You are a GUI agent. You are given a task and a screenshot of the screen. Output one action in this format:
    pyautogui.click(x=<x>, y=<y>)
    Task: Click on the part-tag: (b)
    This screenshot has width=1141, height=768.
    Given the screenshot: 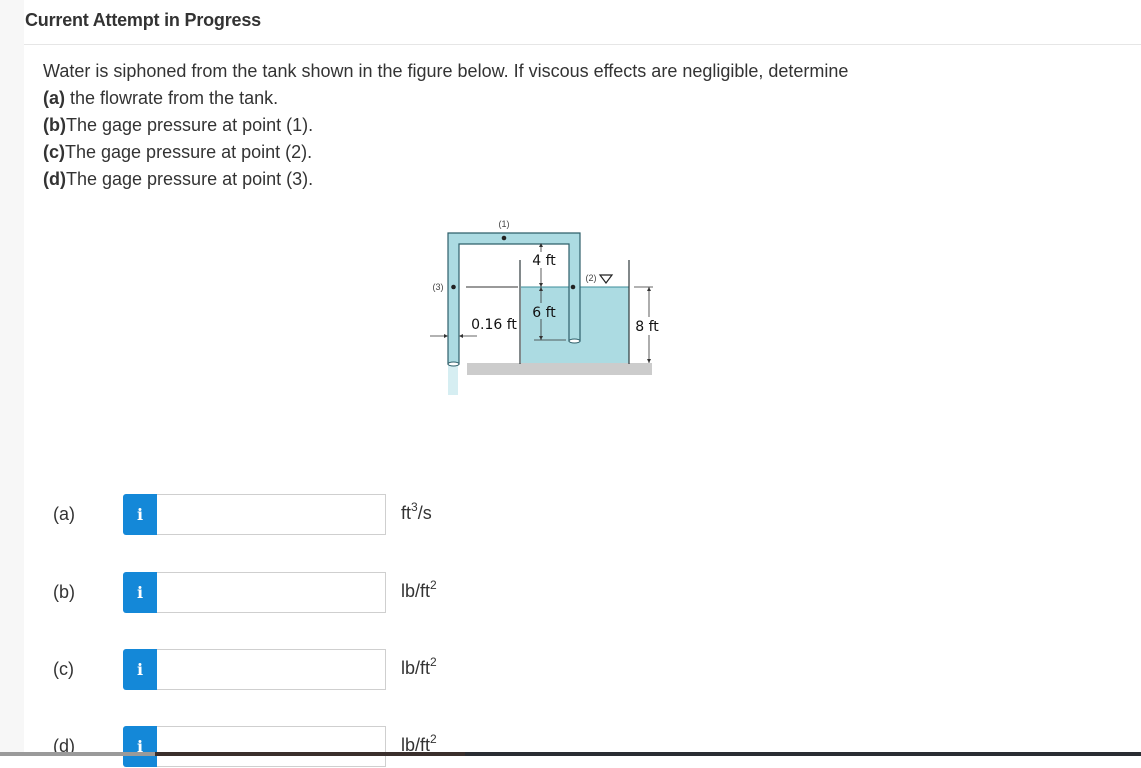 What is the action you would take?
    pyautogui.click(x=54, y=125)
    